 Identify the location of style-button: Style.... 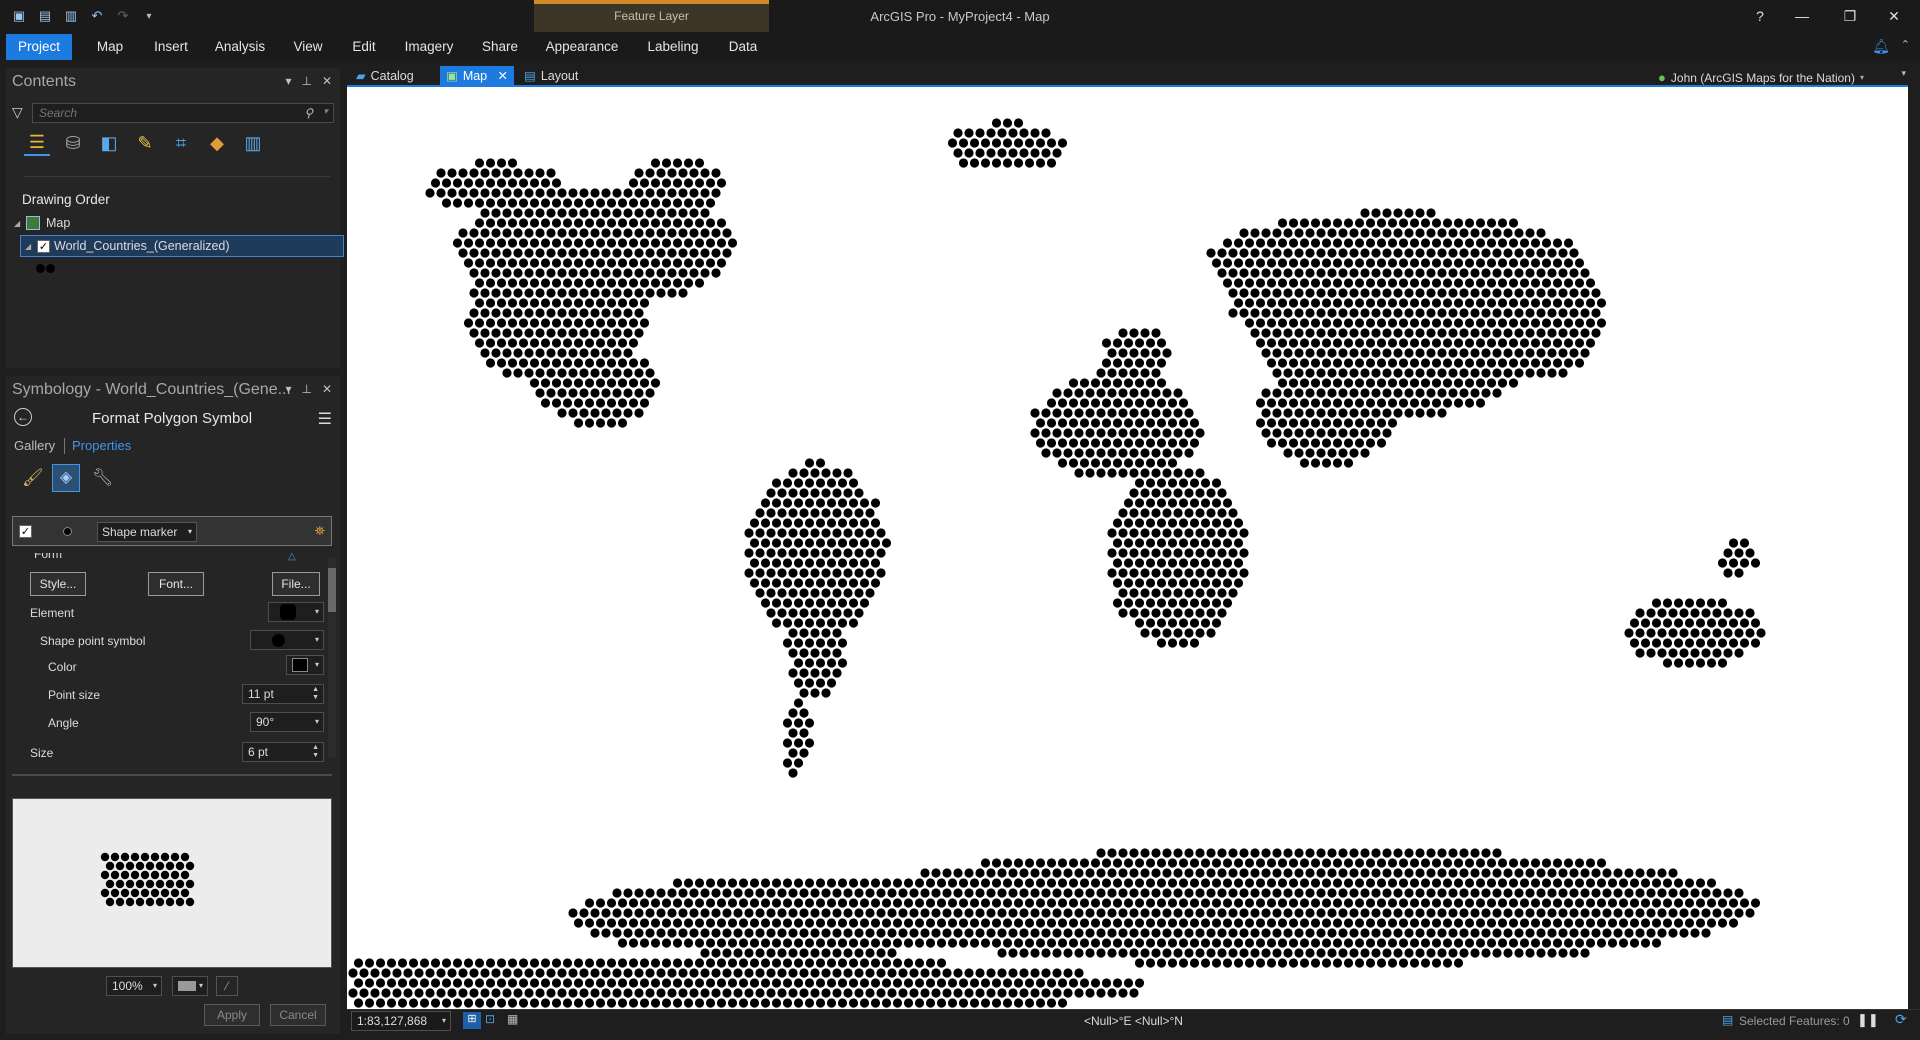
(58, 584).